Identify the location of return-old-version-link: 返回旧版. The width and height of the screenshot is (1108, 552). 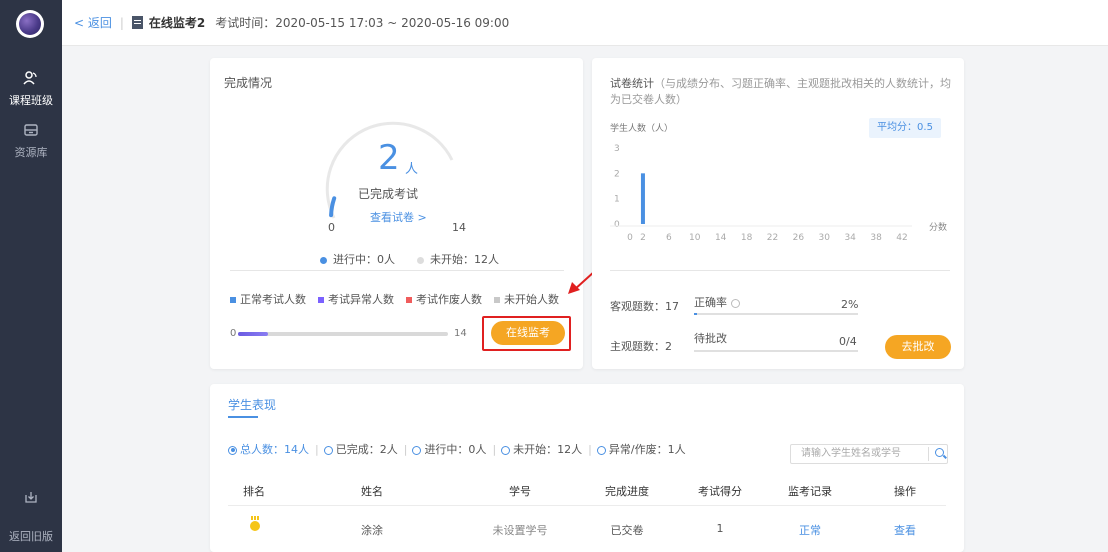
(31, 536).